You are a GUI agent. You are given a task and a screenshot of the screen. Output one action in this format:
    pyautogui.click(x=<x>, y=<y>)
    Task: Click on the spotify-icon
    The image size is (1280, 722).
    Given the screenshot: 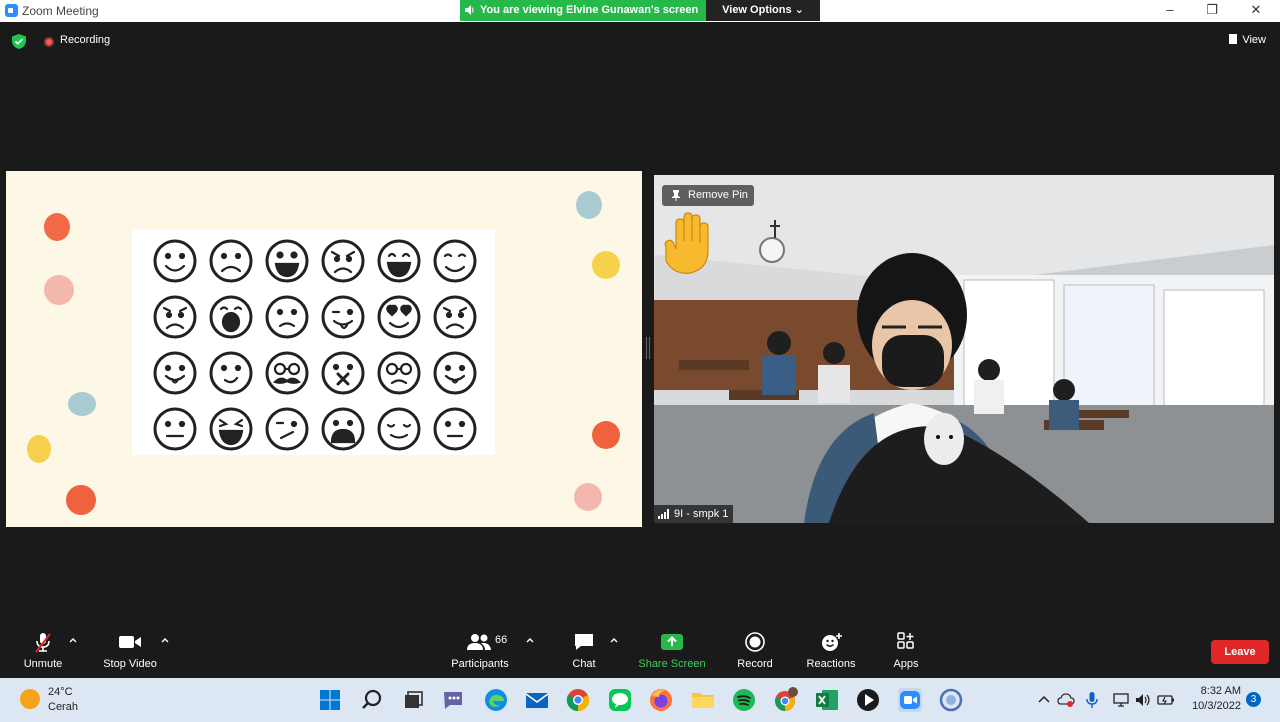 What is the action you would take?
    pyautogui.click(x=744, y=700)
    